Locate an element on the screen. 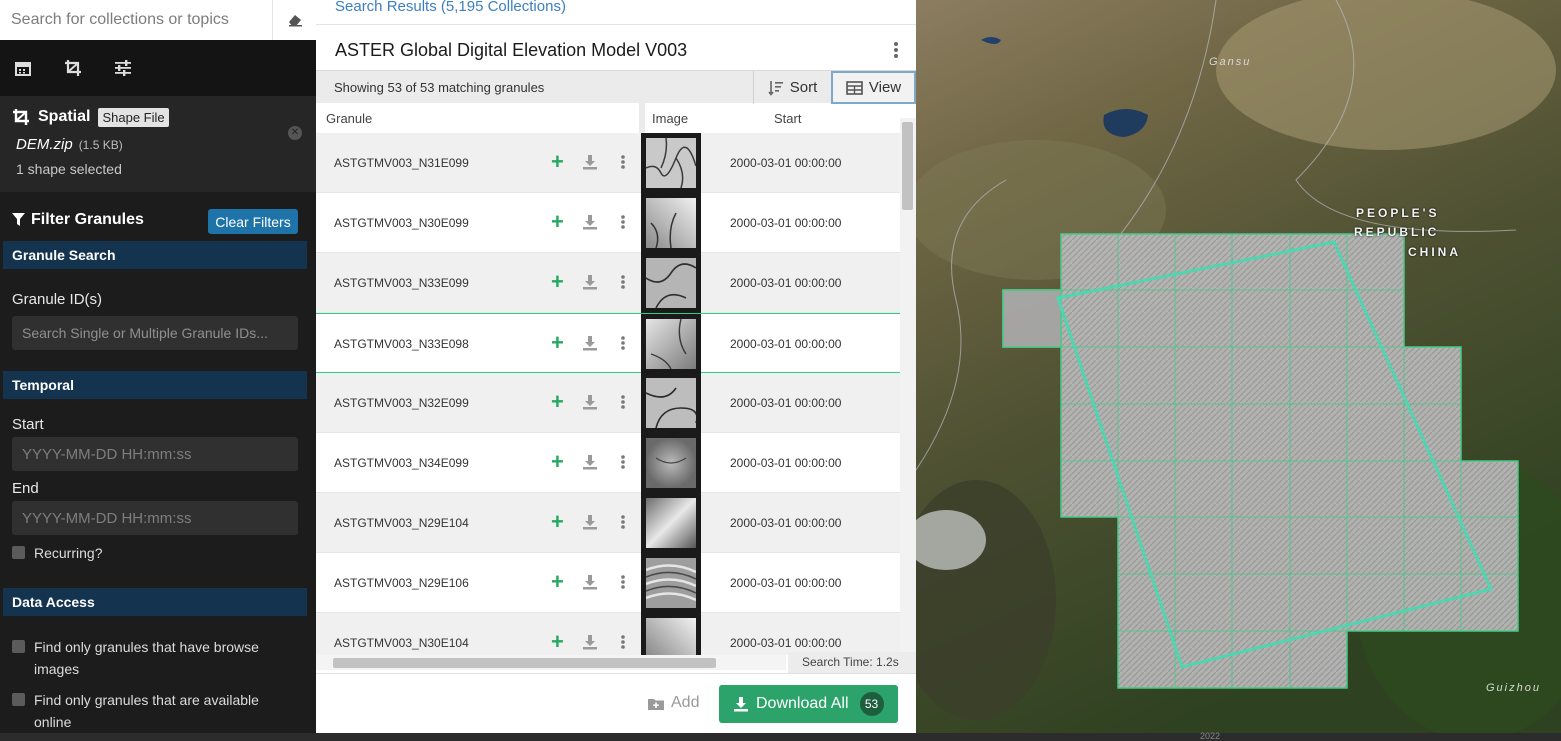 The width and height of the screenshot is (1561, 741). browse-only-checkbox is located at coordinates (18, 646).